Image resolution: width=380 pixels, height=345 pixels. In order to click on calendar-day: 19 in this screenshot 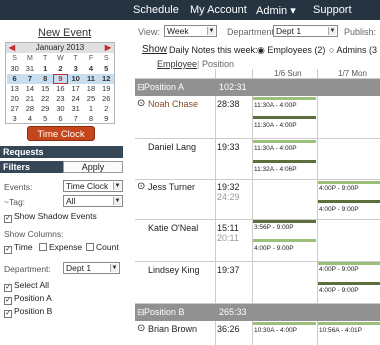, I will do `click(106, 89)`.